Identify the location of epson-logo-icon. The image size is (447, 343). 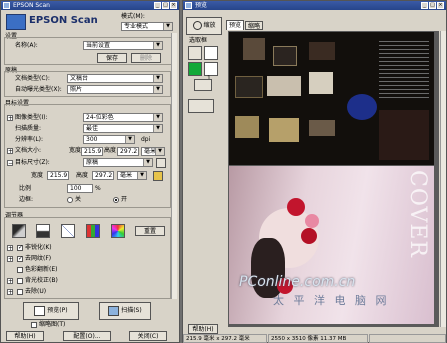
(16, 22).